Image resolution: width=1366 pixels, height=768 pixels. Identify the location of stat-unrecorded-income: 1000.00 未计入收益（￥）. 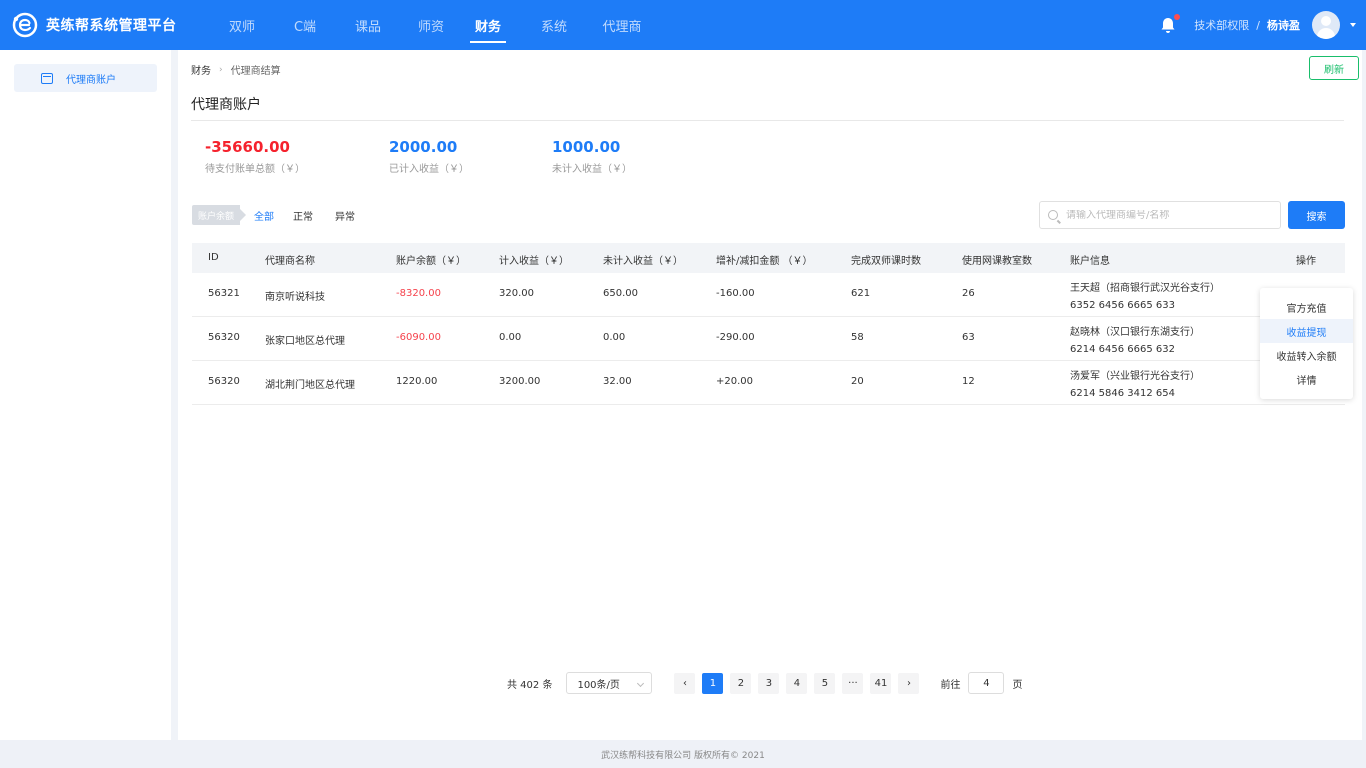
(592, 156).